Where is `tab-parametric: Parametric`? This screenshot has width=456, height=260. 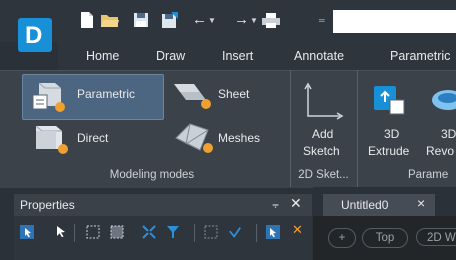
tab-parametric: Parametric is located at coordinates (420, 56).